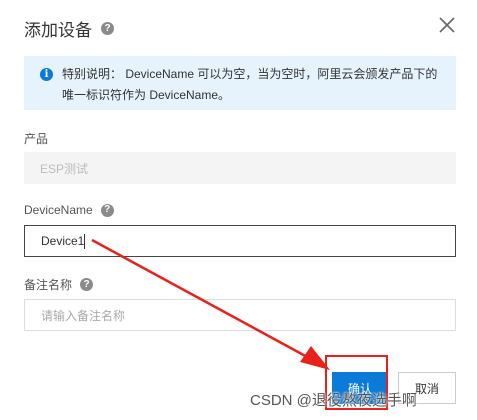 The width and height of the screenshot is (477, 420). I want to click on remark-label: 备注名称 ?, so click(59, 284).